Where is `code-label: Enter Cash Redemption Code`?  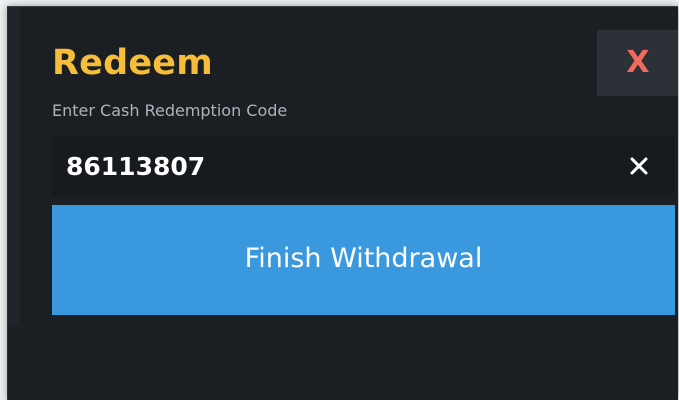 code-label: Enter Cash Redemption Code is located at coordinates (170, 110).